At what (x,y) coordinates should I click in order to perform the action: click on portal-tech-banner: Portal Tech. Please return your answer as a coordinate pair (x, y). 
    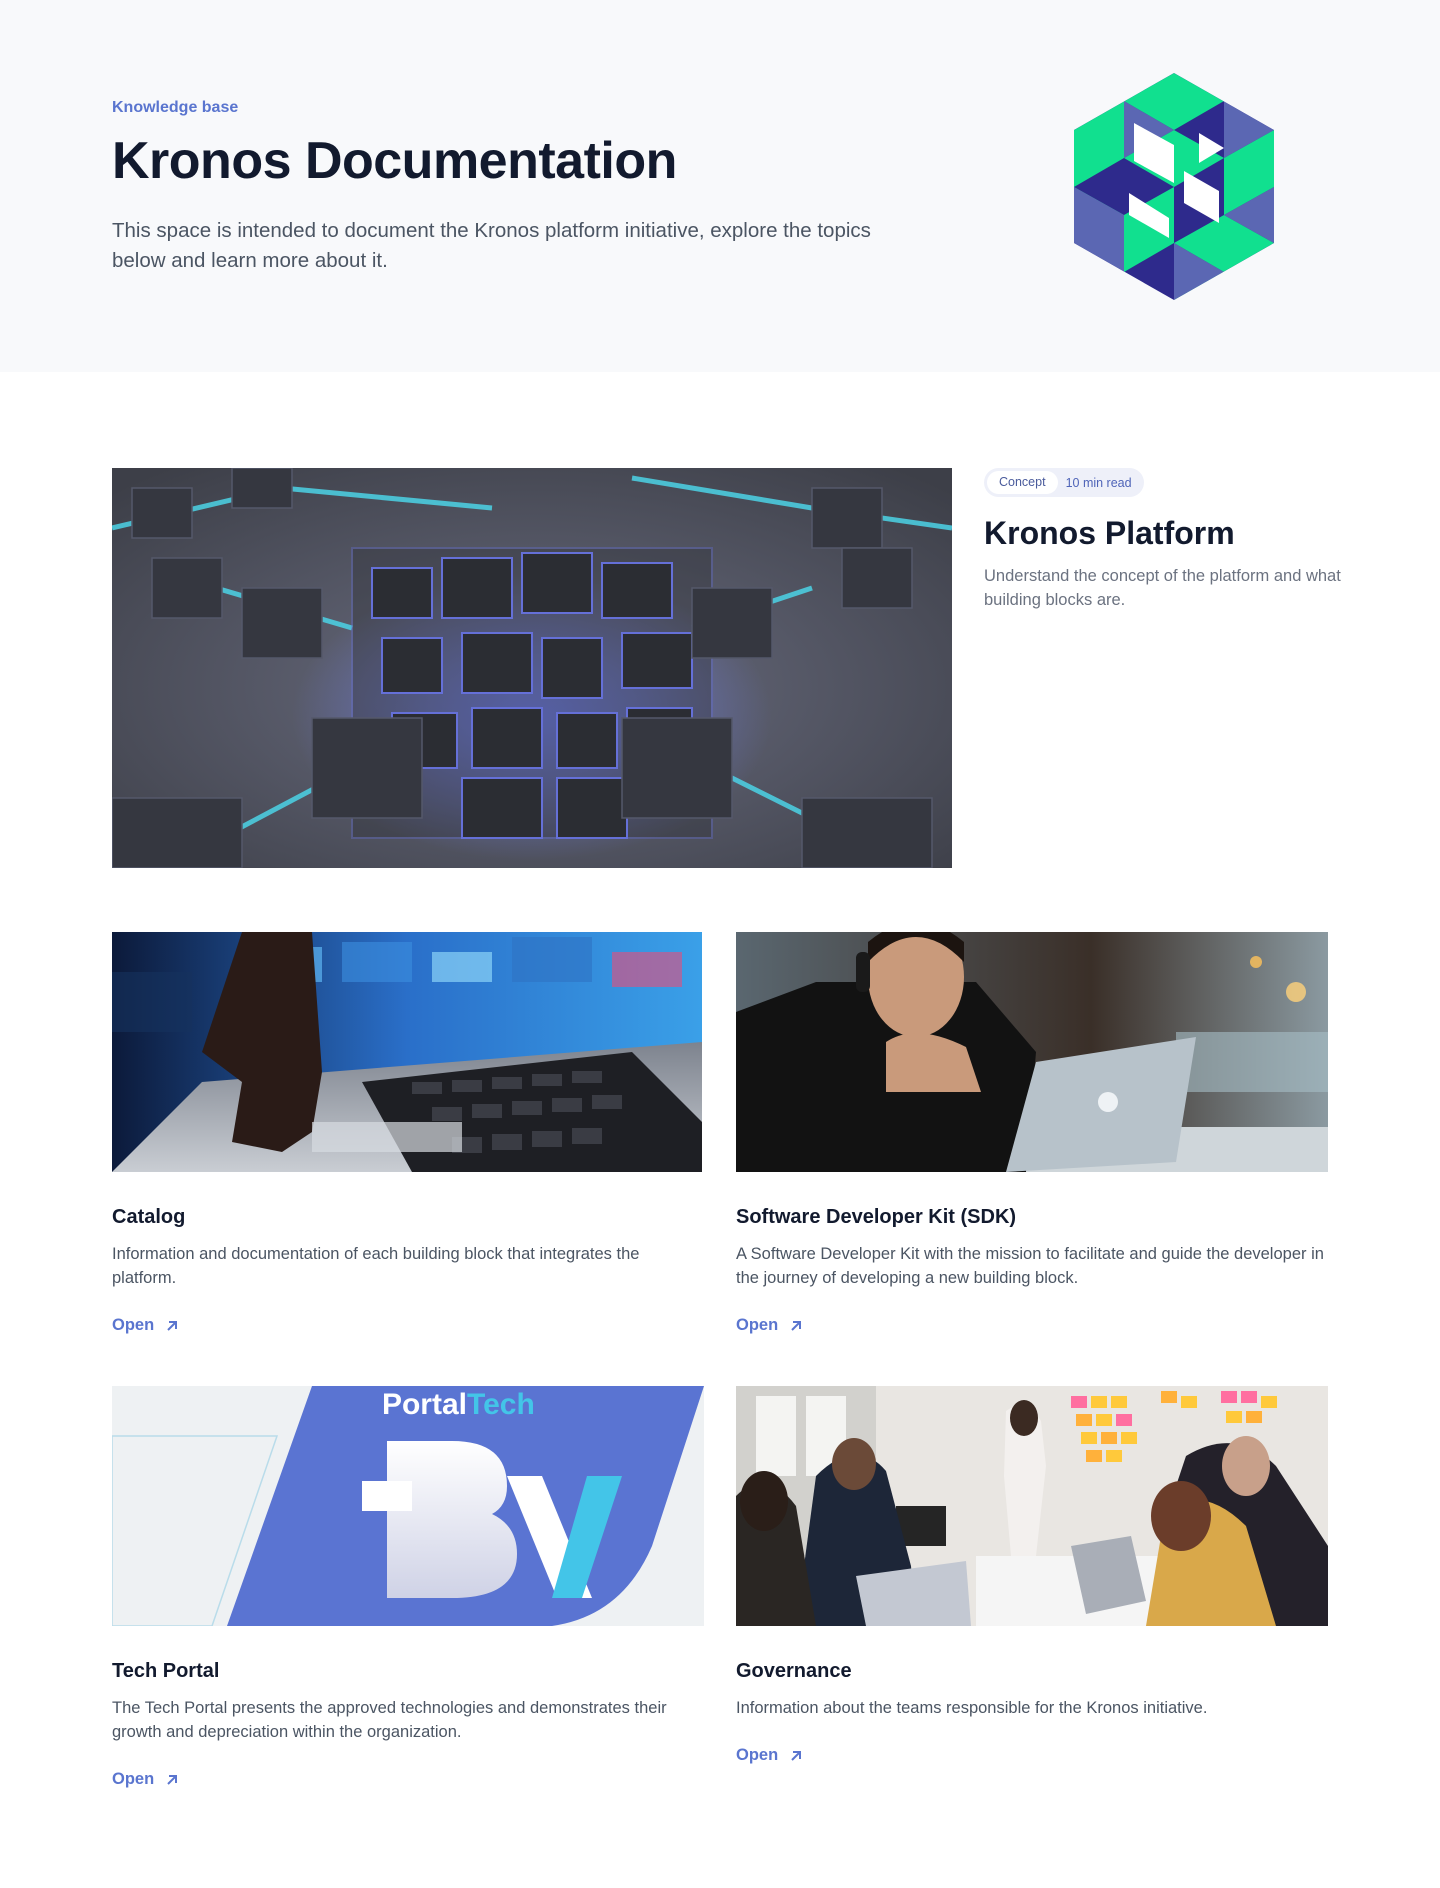
    Looking at the image, I should click on (408, 1506).